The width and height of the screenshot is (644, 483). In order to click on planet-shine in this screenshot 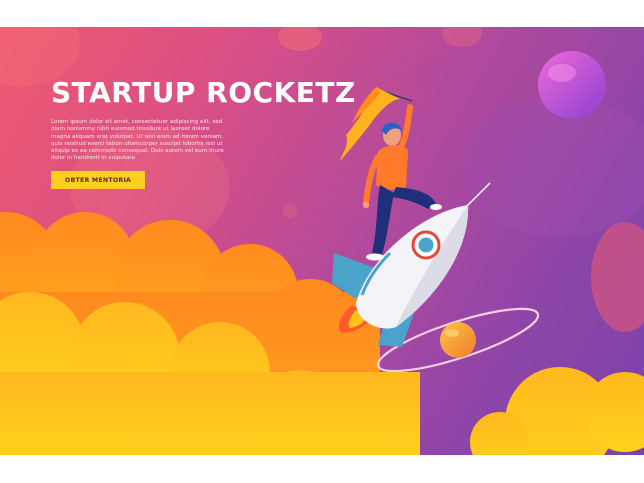, I will do `click(562, 73)`.